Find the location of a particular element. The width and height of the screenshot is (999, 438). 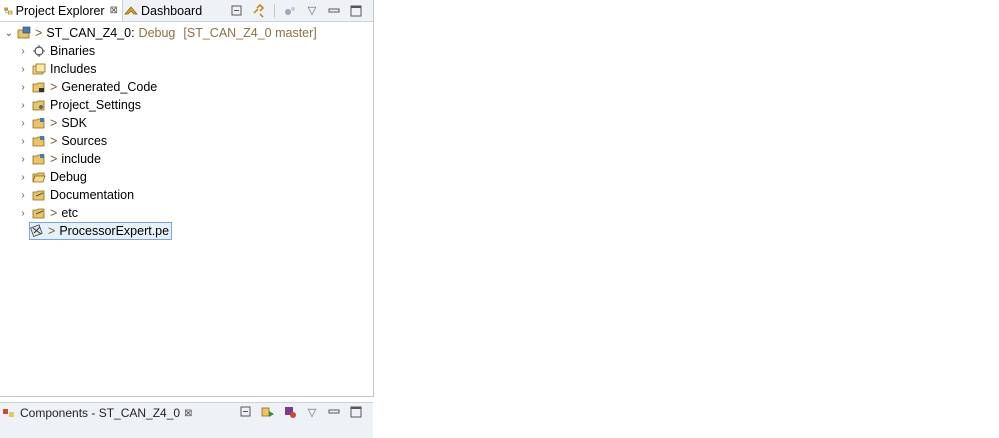

tree-item-documentation: › Documentation is located at coordinates (186, 195).